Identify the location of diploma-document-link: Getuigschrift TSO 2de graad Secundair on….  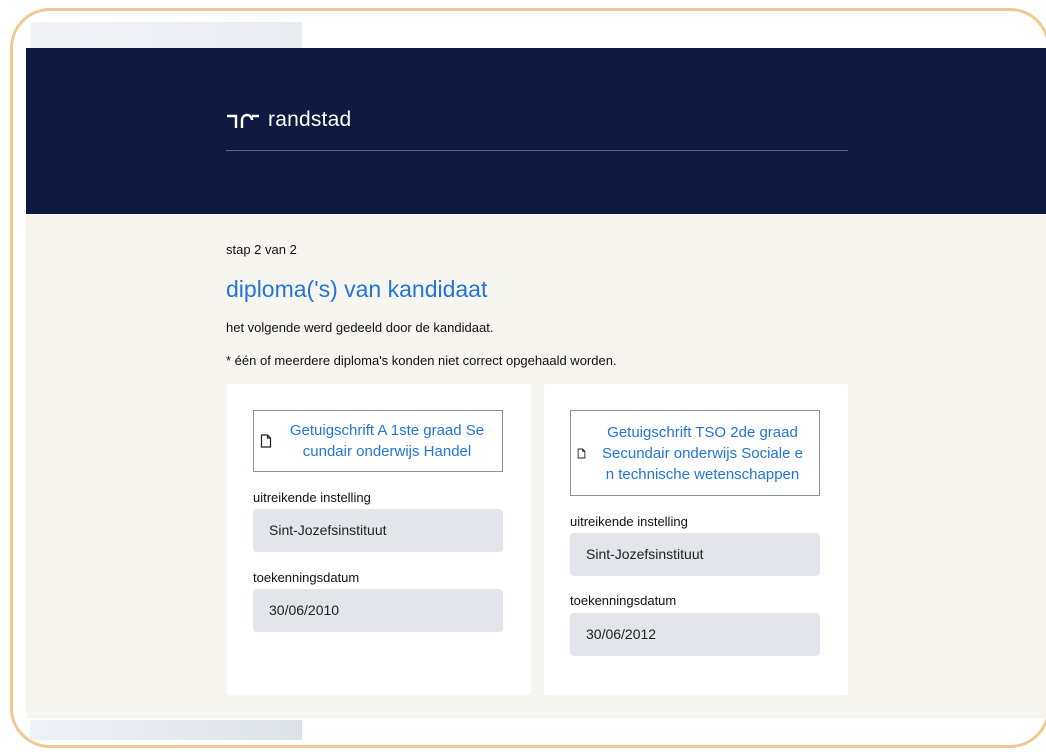
(695, 453).